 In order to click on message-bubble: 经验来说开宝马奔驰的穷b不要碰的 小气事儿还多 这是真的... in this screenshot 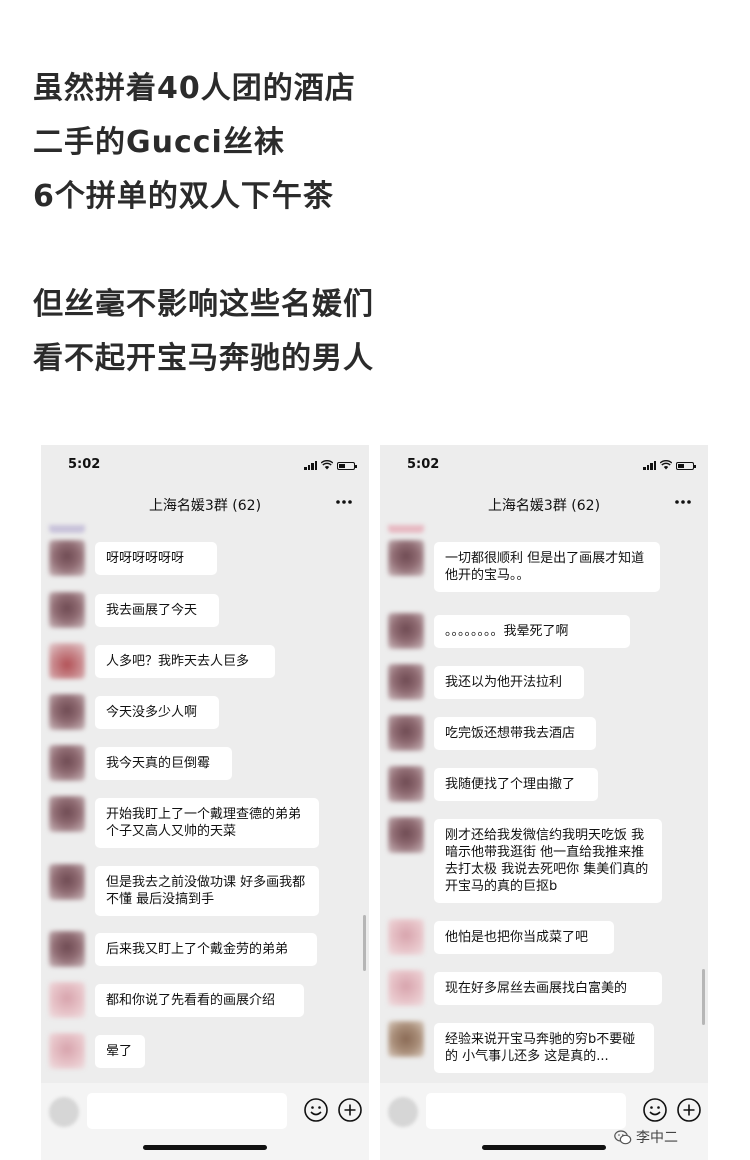, I will do `click(544, 1048)`.